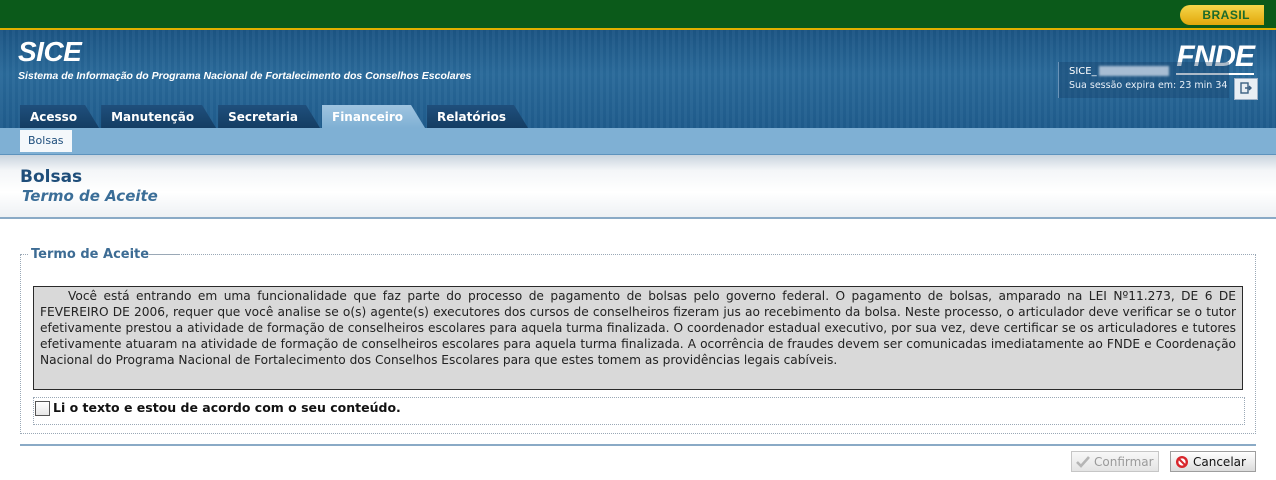  What do you see at coordinates (1182, 462) in the screenshot?
I see `no-entry-icon` at bounding box center [1182, 462].